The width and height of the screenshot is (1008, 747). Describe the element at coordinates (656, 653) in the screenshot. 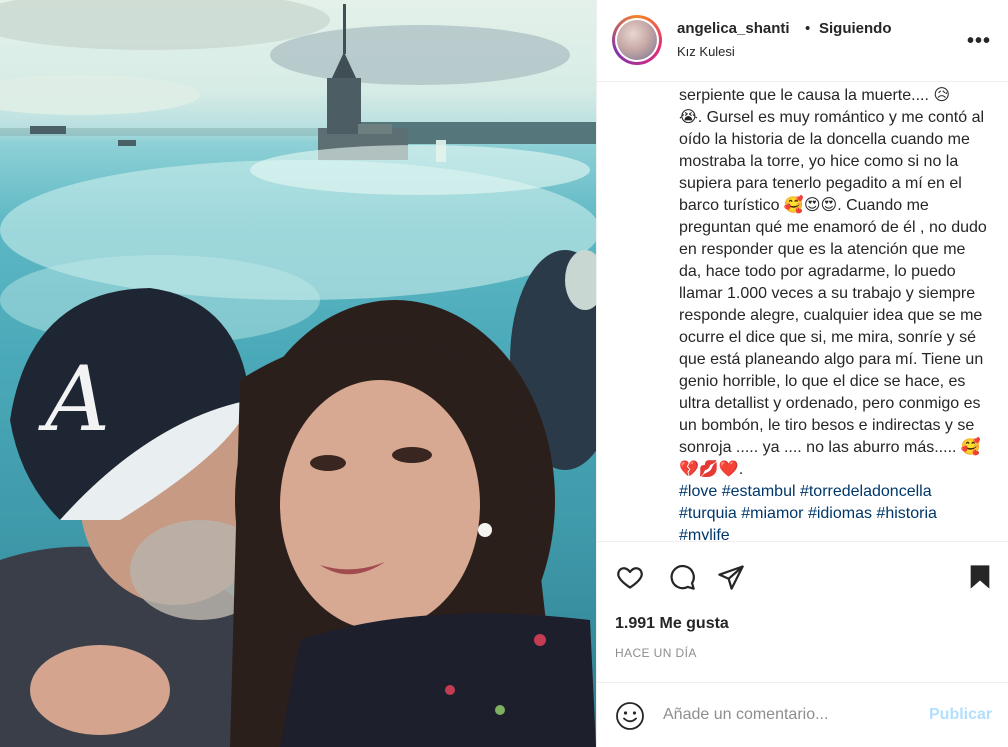

I see `post-timestamp: HACE UN DÍA` at that location.